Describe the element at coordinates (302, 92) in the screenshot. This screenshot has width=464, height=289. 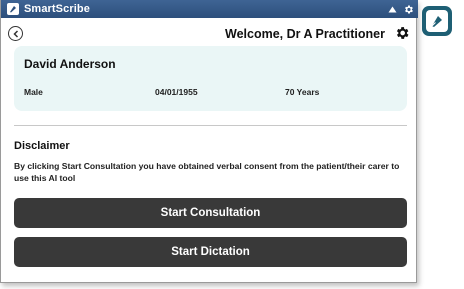
I see `patient-age: 70 Years` at that location.